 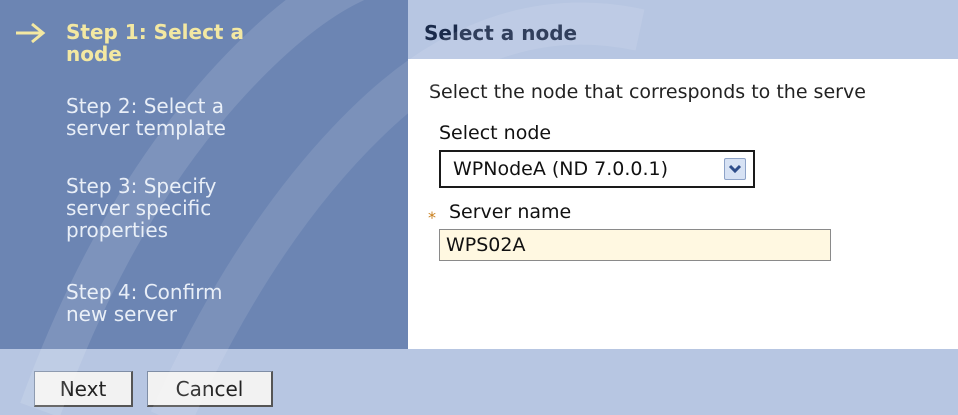 What do you see at coordinates (210, 389) in the screenshot?
I see `cancel-button: Cancel` at bounding box center [210, 389].